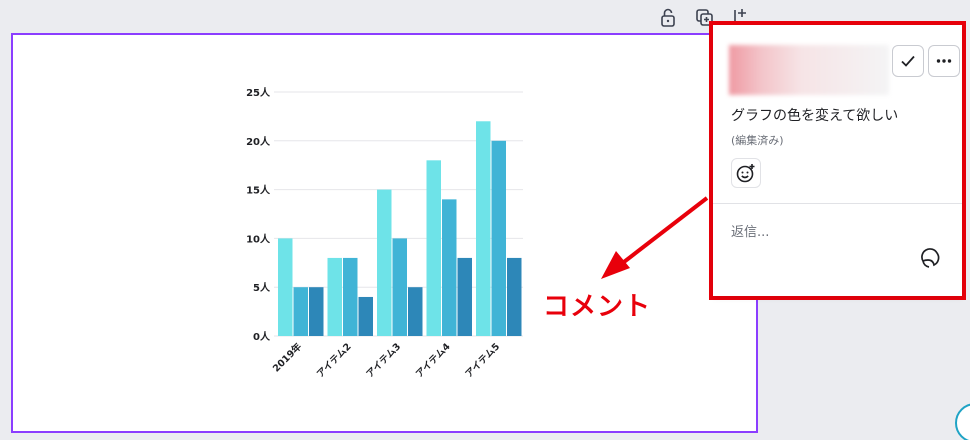 Image resolution: width=970 pixels, height=440 pixels. I want to click on more-icon, so click(944, 61).